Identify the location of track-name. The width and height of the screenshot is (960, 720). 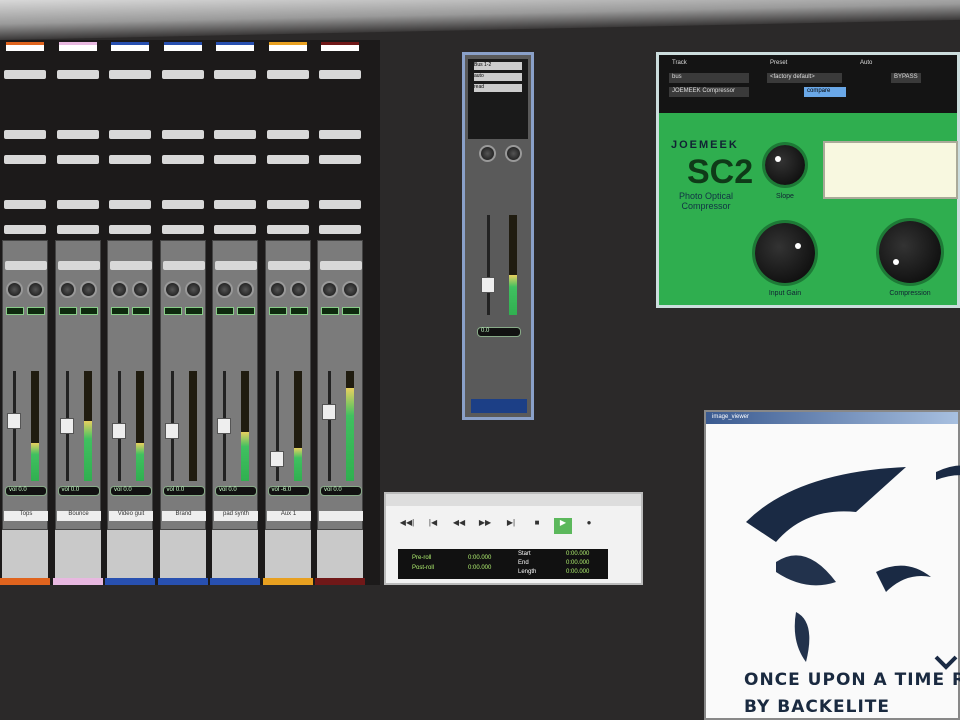
(341, 516).